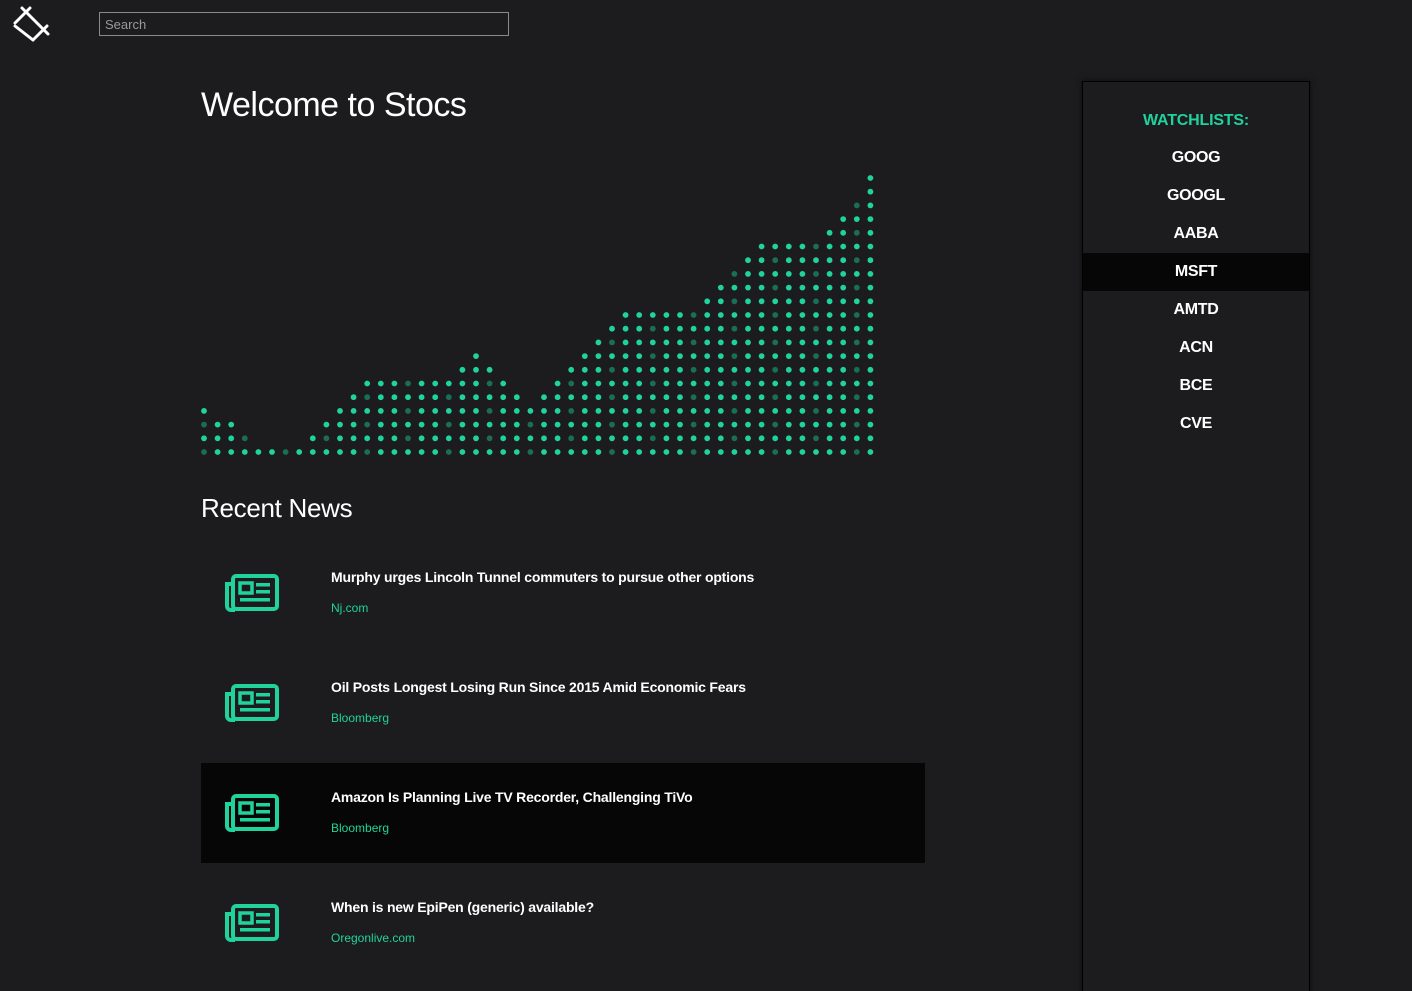 The width and height of the screenshot is (1412, 991). Describe the element at coordinates (1196, 272) in the screenshot. I see `watchlist-item-msft: MSFT` at that location.